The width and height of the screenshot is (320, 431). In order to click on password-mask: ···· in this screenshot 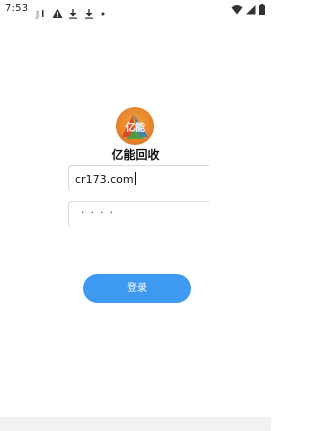, I will do `click(100, 212)`.